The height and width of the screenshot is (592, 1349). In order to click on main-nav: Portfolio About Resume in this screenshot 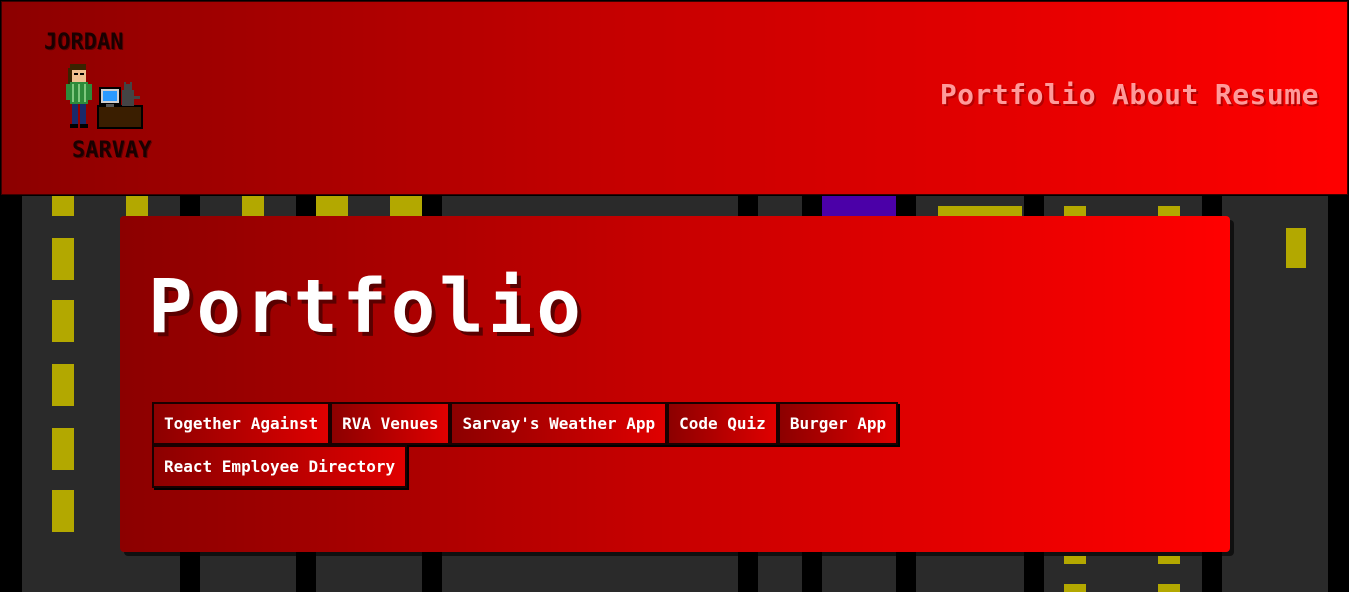, I will do `click(1129, 94)`.